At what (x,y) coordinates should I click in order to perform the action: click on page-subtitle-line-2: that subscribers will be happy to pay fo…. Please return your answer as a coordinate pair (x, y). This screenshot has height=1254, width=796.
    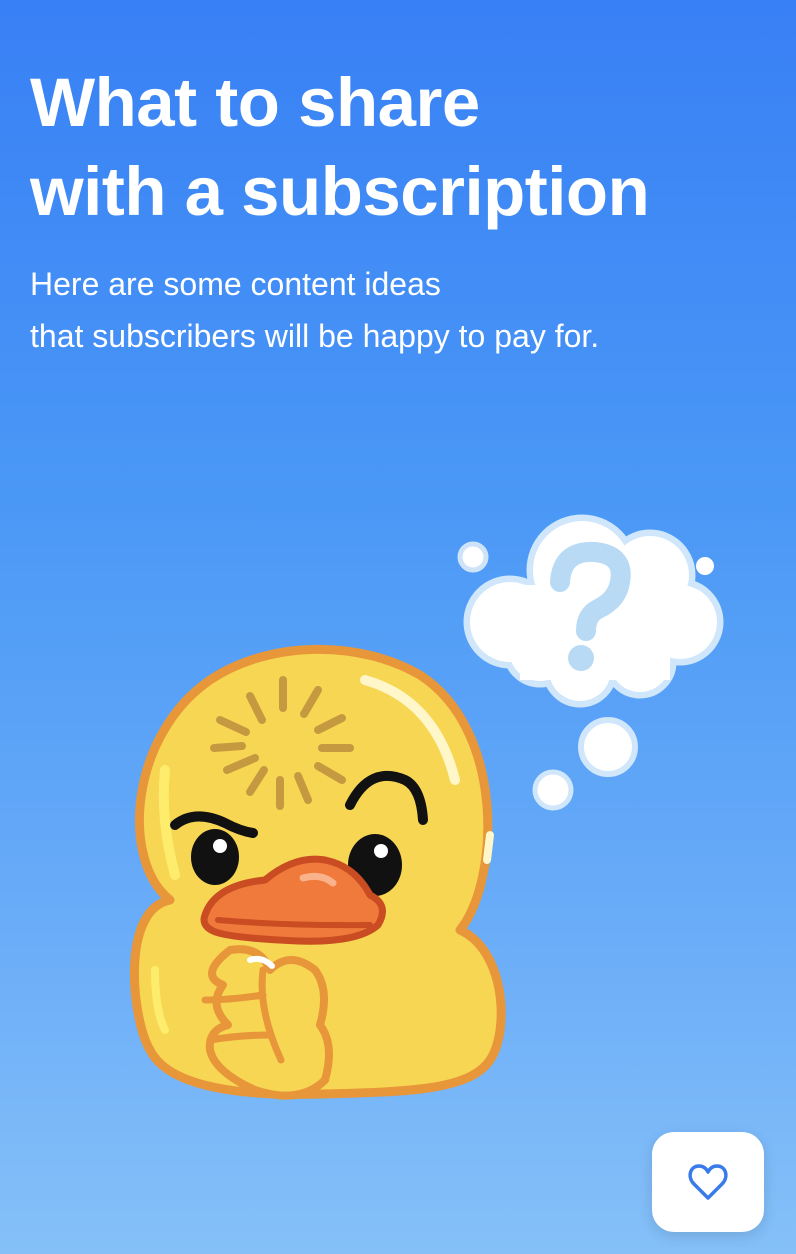
    Looking at the image, I should click on (315, 336).